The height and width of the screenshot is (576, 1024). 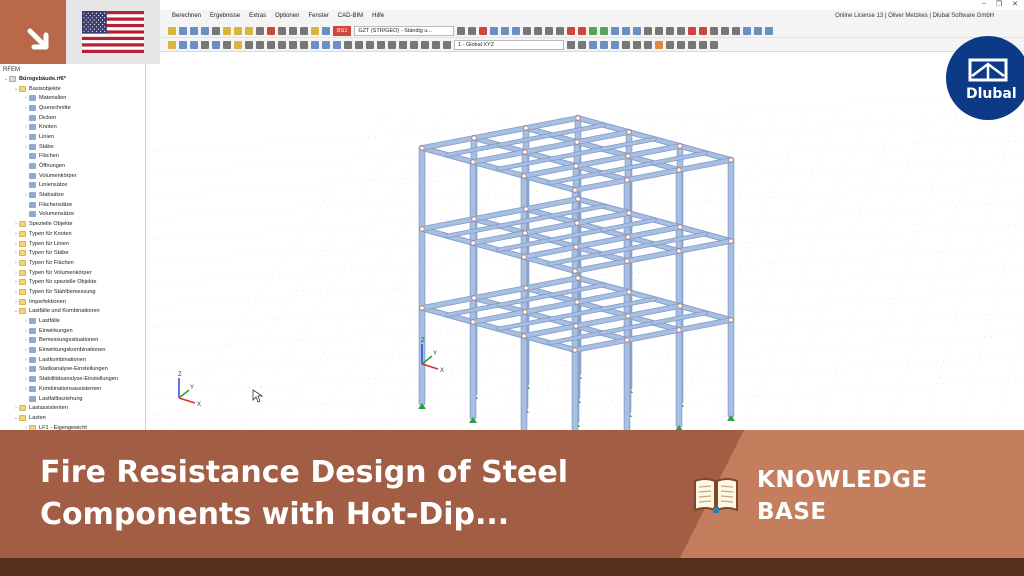 I want to click on prev-icon, so click(x=461, y=30).